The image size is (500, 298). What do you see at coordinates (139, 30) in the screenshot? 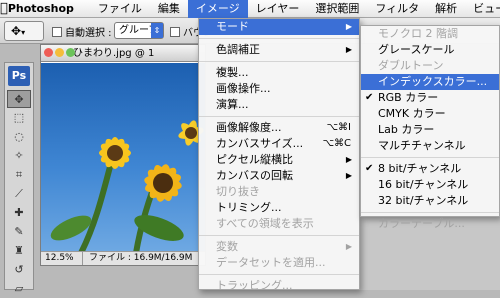
I see `autoselect-target-select: グループ ⇕` at bounding box center [139, 30].